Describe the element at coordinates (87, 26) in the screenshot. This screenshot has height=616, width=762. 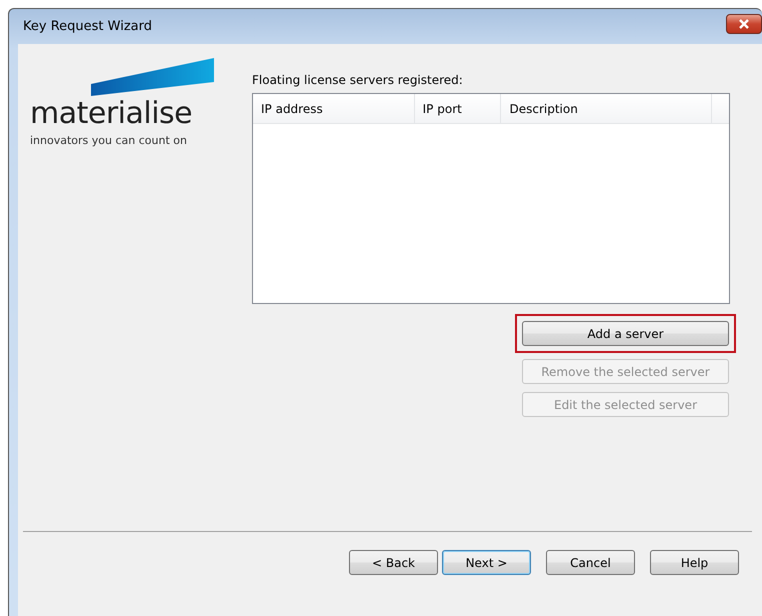
I see `window-title: Key Request Wizard` at that location.